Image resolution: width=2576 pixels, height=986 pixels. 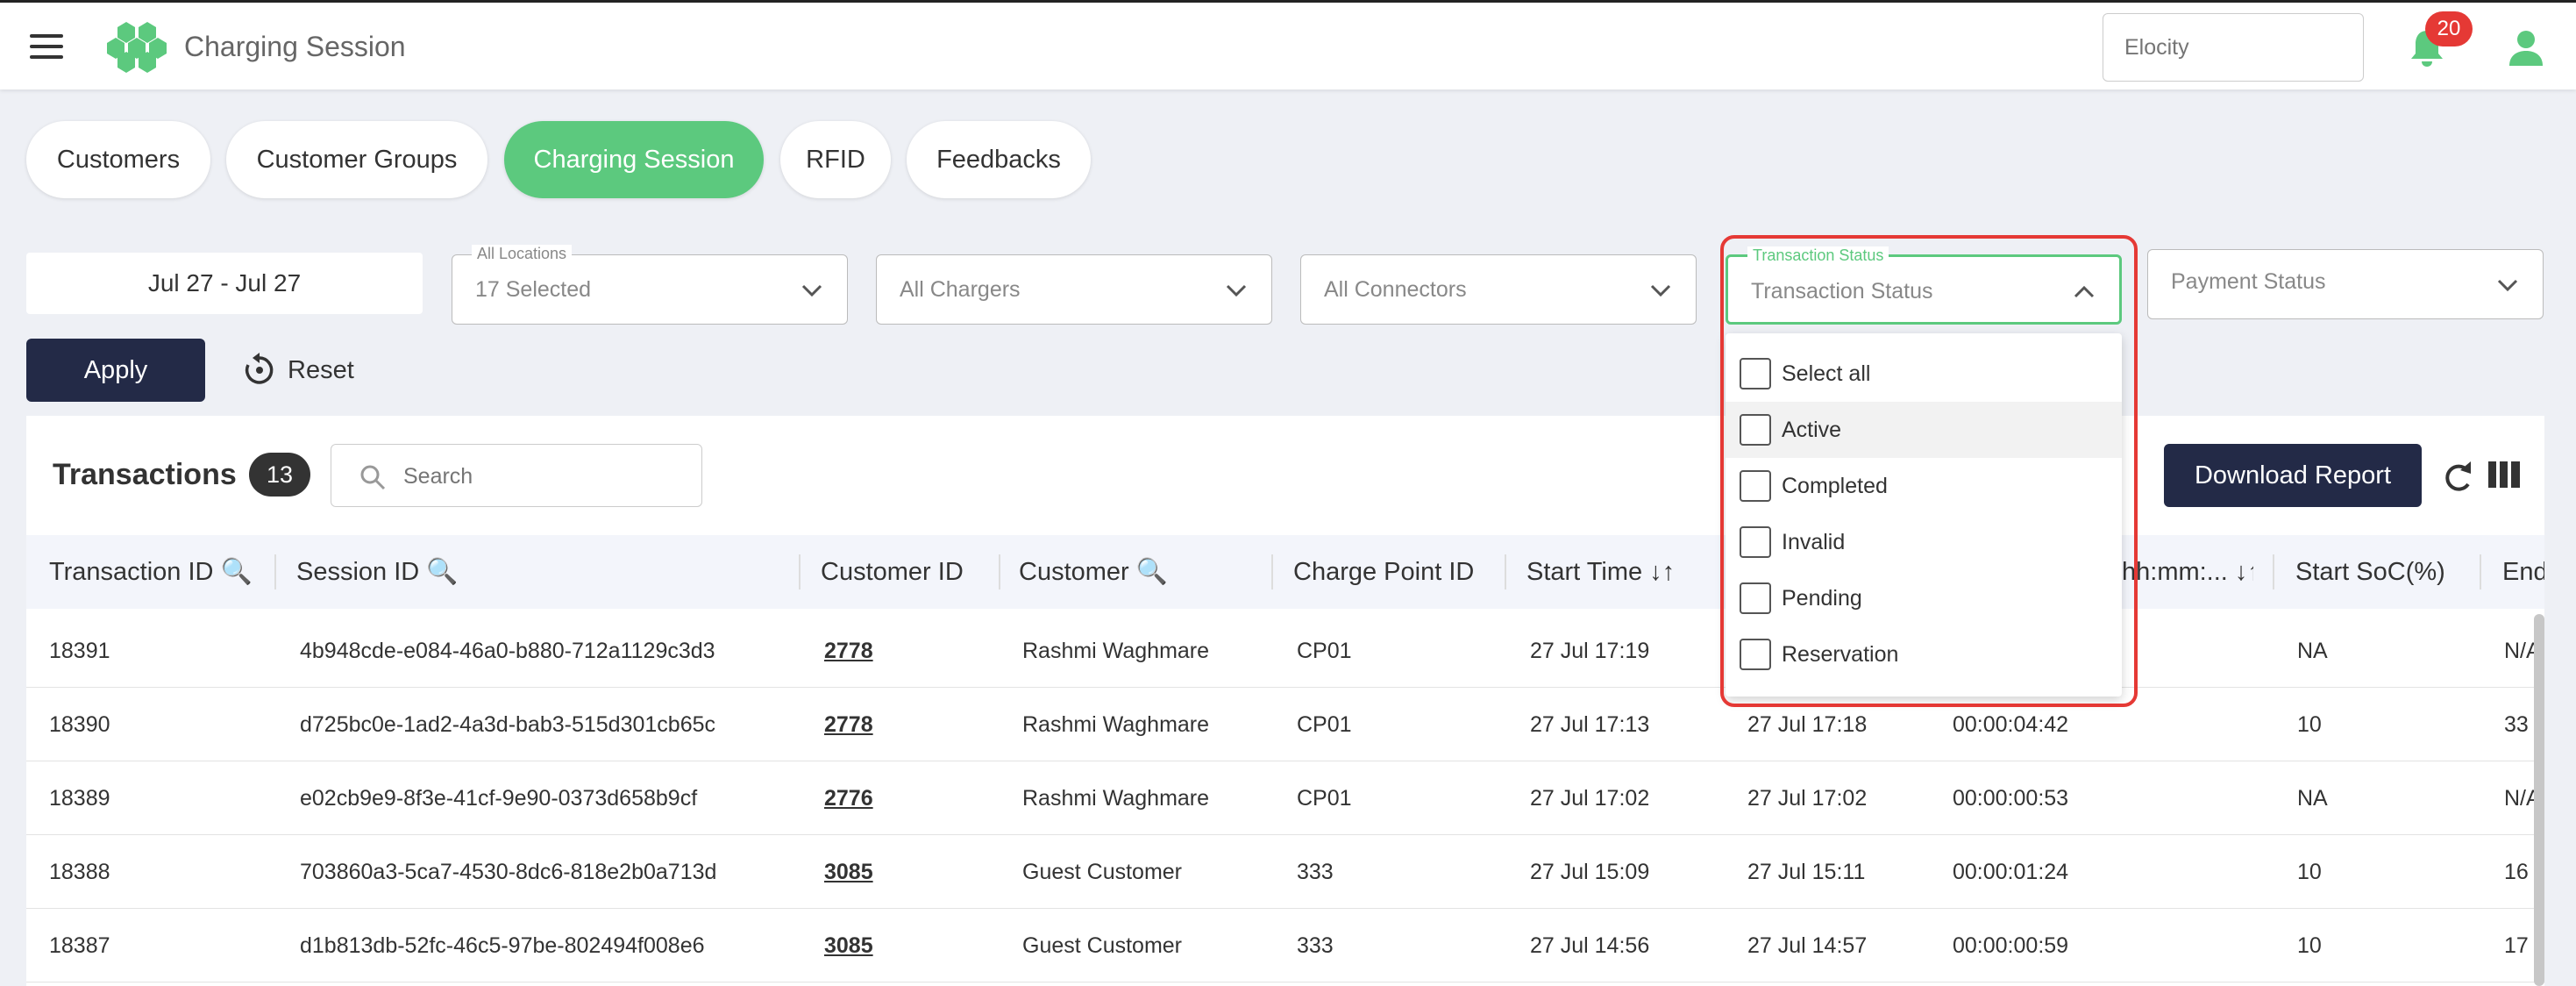 What do you see at coordinates (358, 572) in the screenshot?
I see `column-label: Session ID` at bounding box center [358, 572].